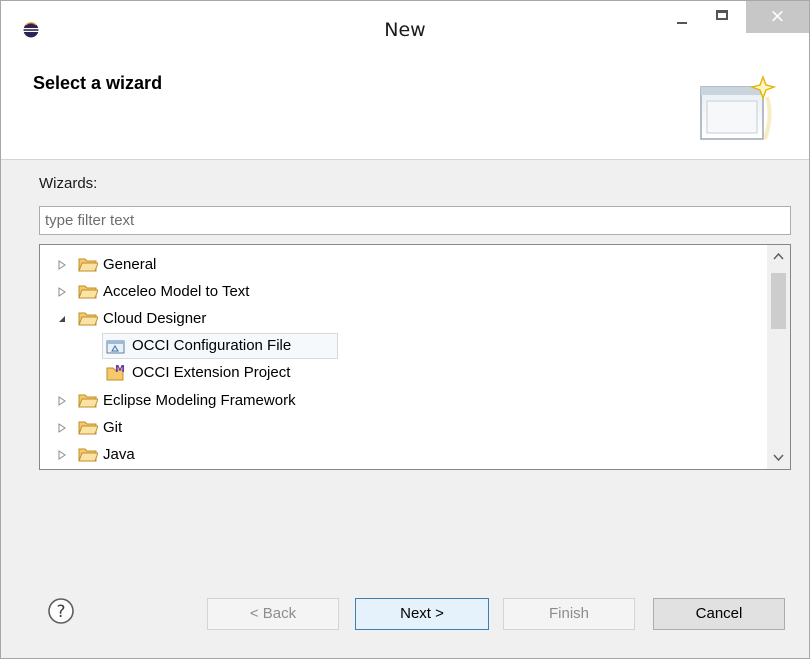  I want to click on close-button: ×, so click(777, 17).